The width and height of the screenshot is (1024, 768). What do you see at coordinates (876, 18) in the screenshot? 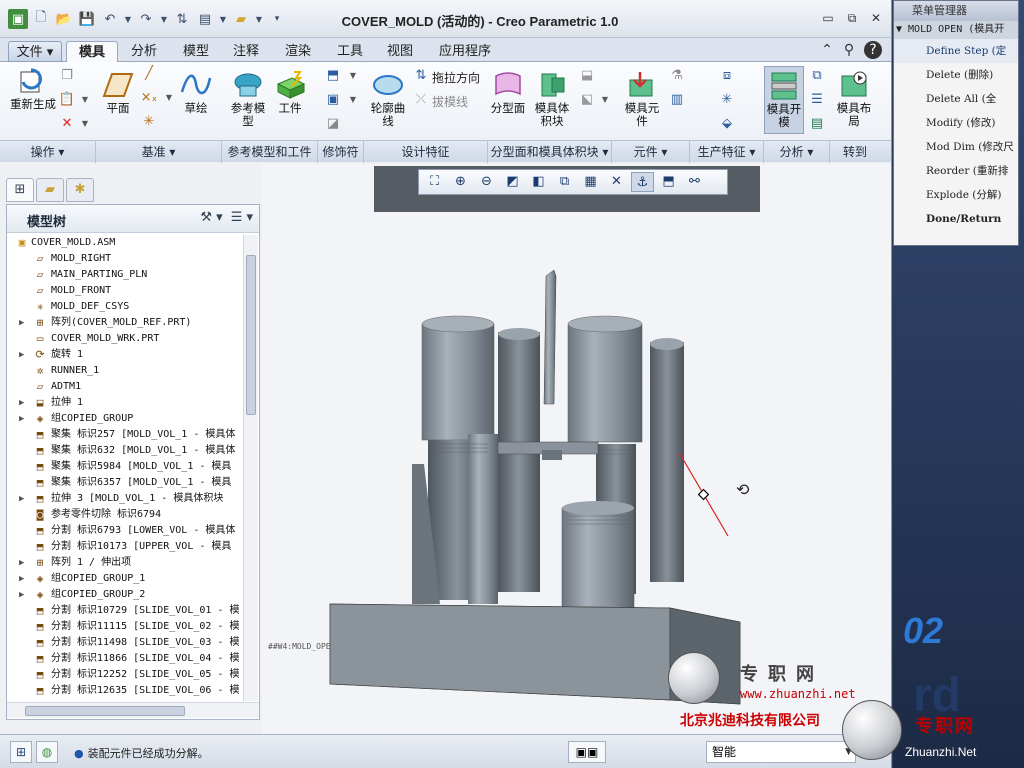
I see `close-icon: ✕` at bounding box center [876, 18].